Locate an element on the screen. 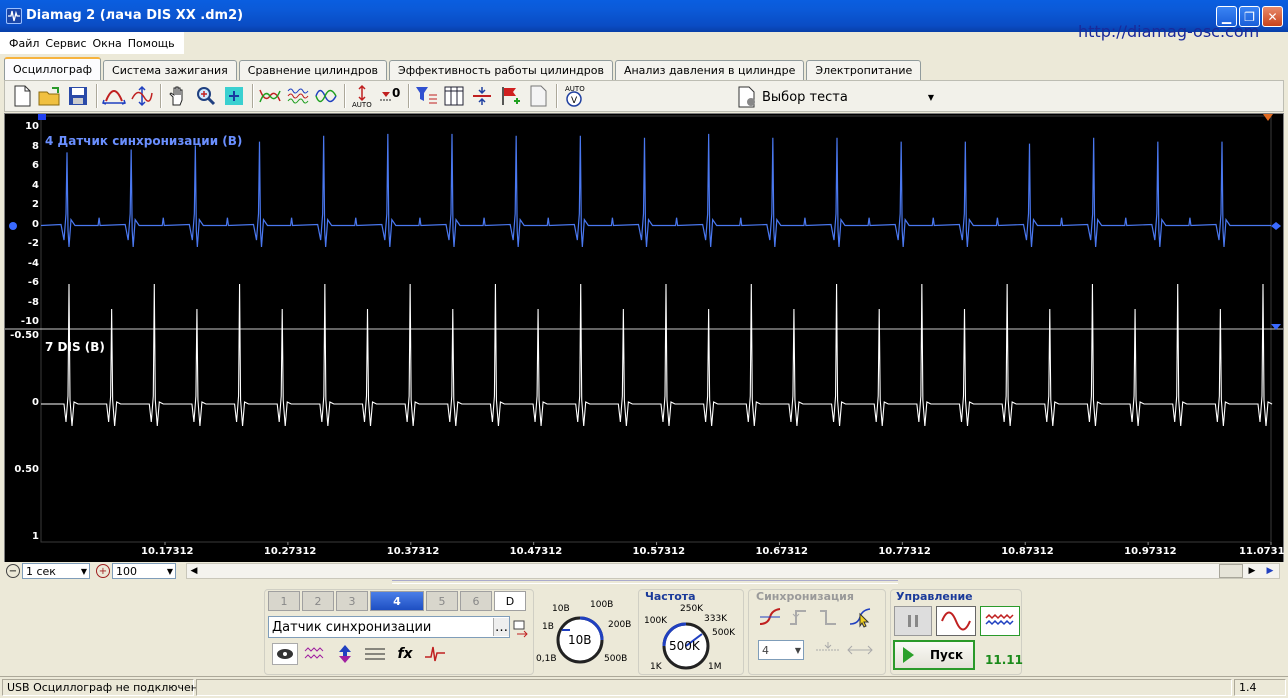 Image resolution: width=1288 pixels, height=698 pixels. swap-channel-icon is located at coordinates (522, 629).